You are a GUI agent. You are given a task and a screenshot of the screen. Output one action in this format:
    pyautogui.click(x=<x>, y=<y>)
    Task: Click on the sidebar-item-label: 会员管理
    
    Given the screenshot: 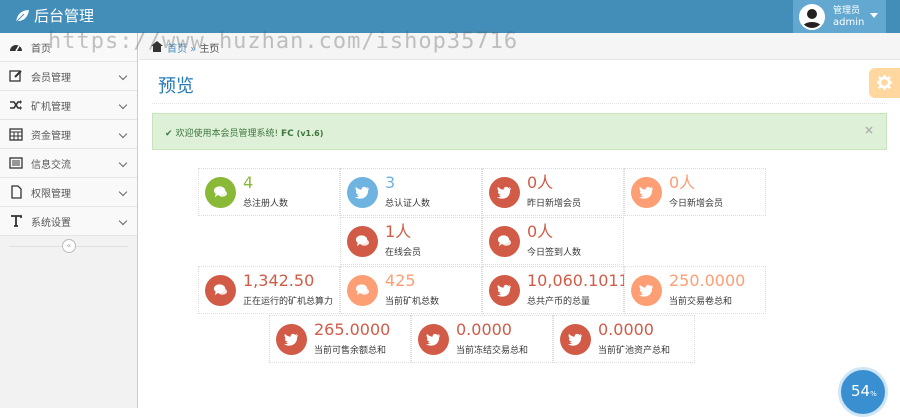 What is the action you would take?
    pyautogui.click(x=51, y=78)
    